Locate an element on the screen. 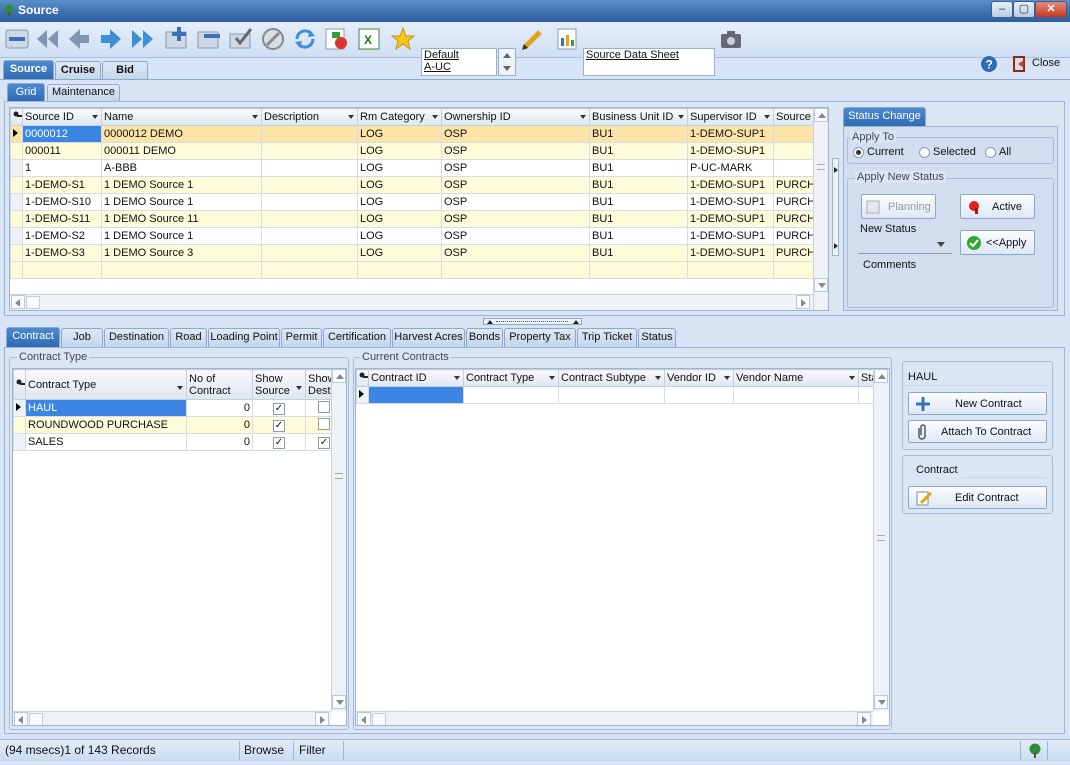 The height and width of the screenshot is (765, 1070). edit-contract-button: Edit Contract is located at coordinates (977, 497).